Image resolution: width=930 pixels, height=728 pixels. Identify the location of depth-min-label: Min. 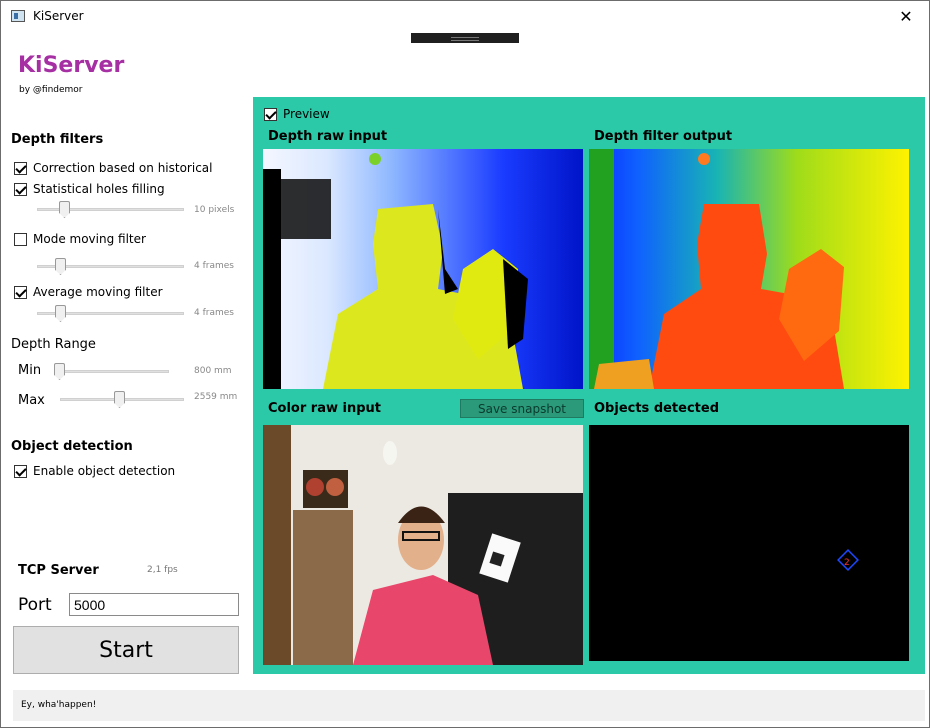
(30, 370).